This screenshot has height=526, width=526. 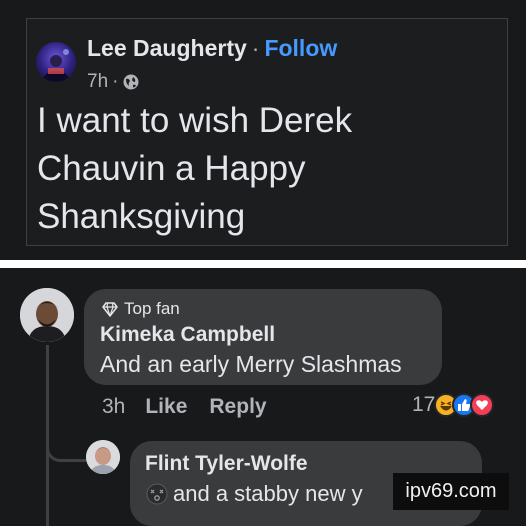 I want to click on dizzy-face-icon, so click(x=157, y=494).